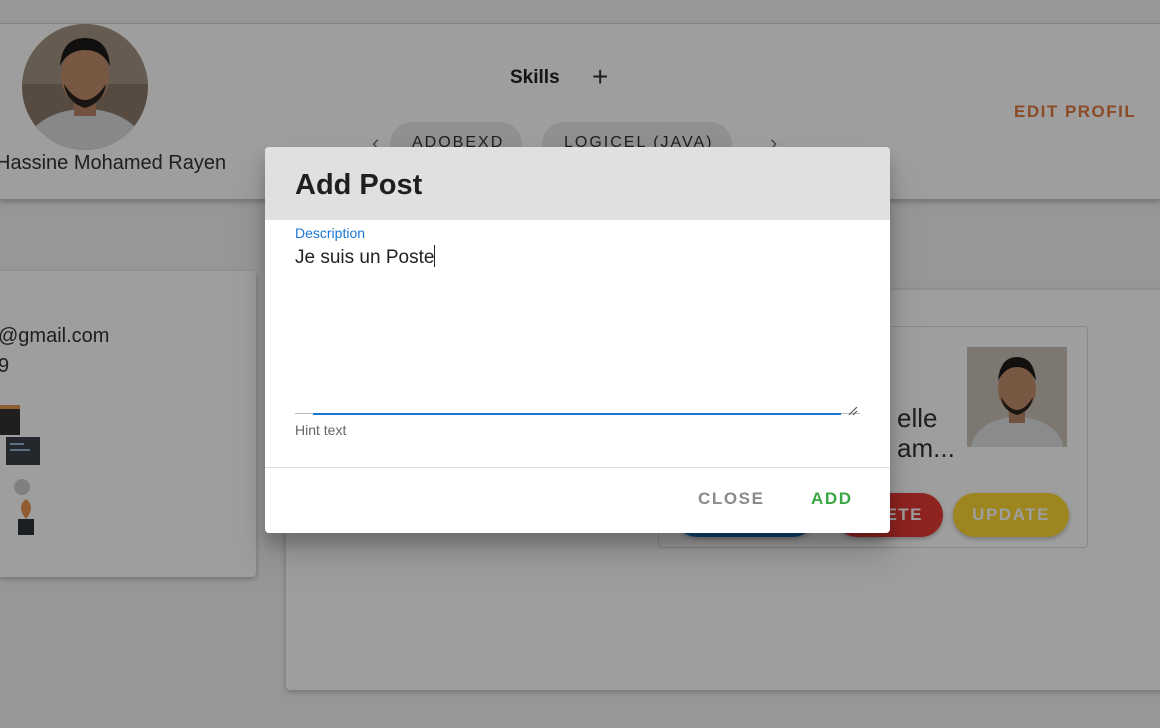 Image resolution: width=1160 pixels, height=728 pixels. Describe the element at coordinates (435, 256) in the screenshot. I see `text-caret` at that location.